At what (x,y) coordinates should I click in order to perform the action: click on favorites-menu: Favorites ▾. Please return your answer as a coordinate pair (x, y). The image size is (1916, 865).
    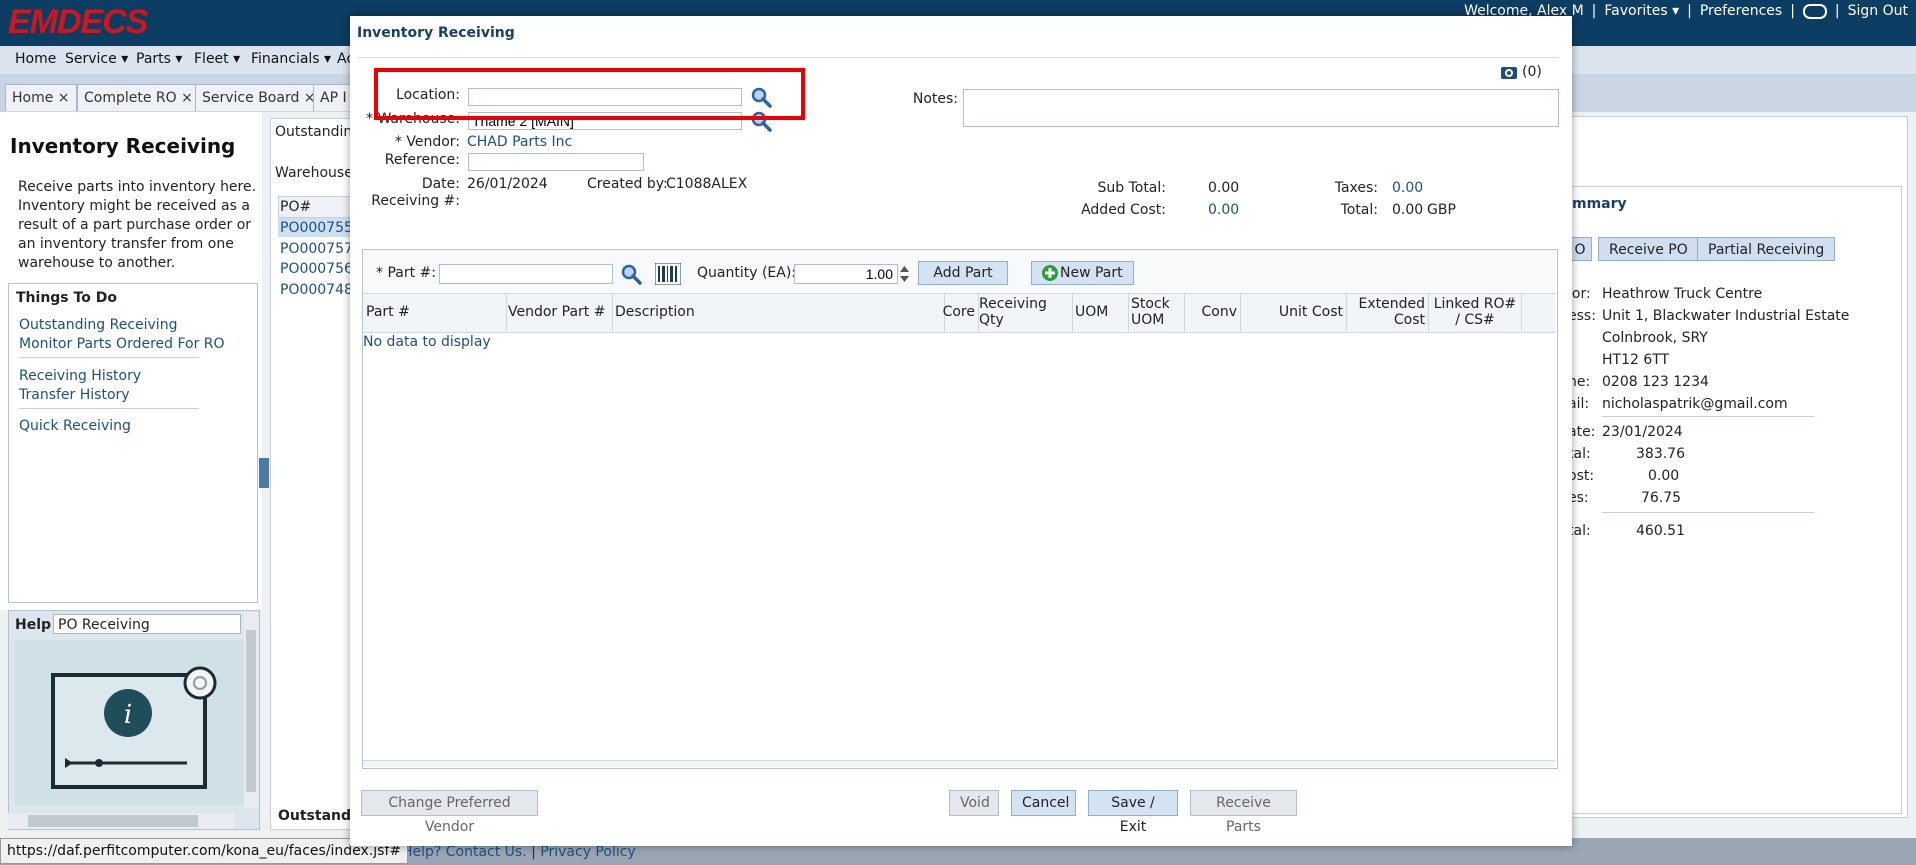
    Looking at the image, I should click on (1641, 11).